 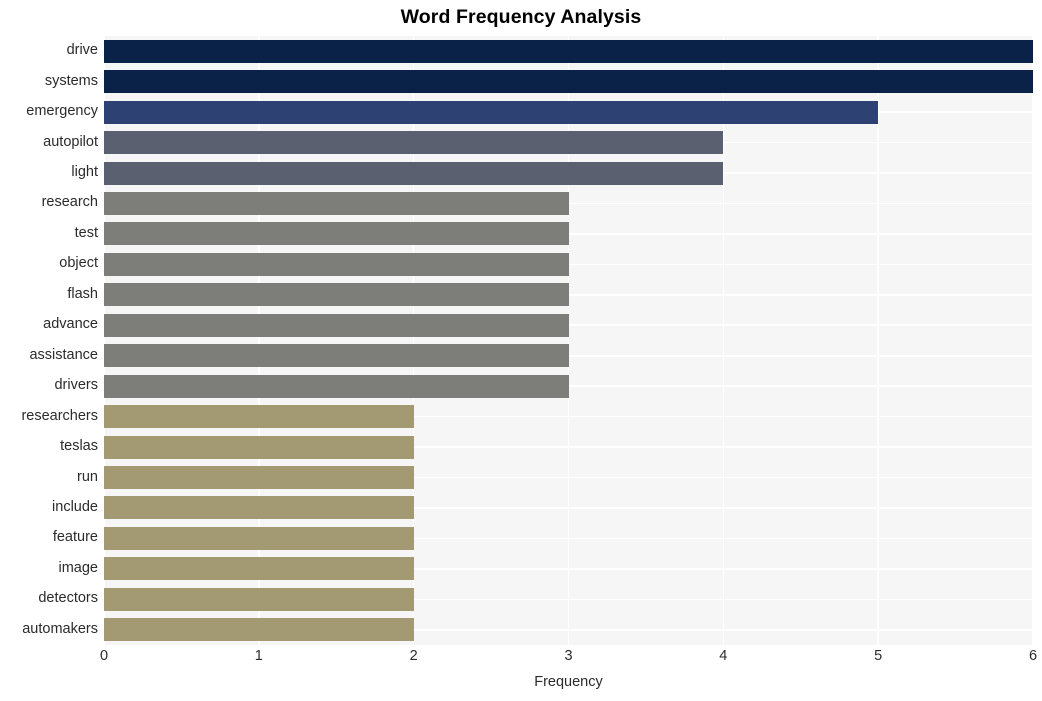 What do you see at coordinates (878, 656) in the screenshot?
I see `x-tick-label-5: 5` at bounding box center [878, 656].